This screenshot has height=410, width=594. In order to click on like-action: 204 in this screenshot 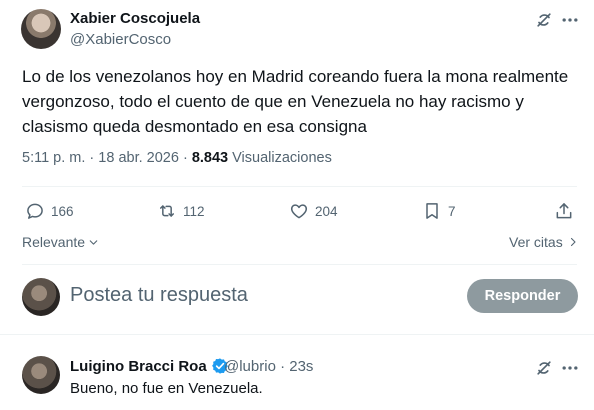, I will do `click(313, 211)`.